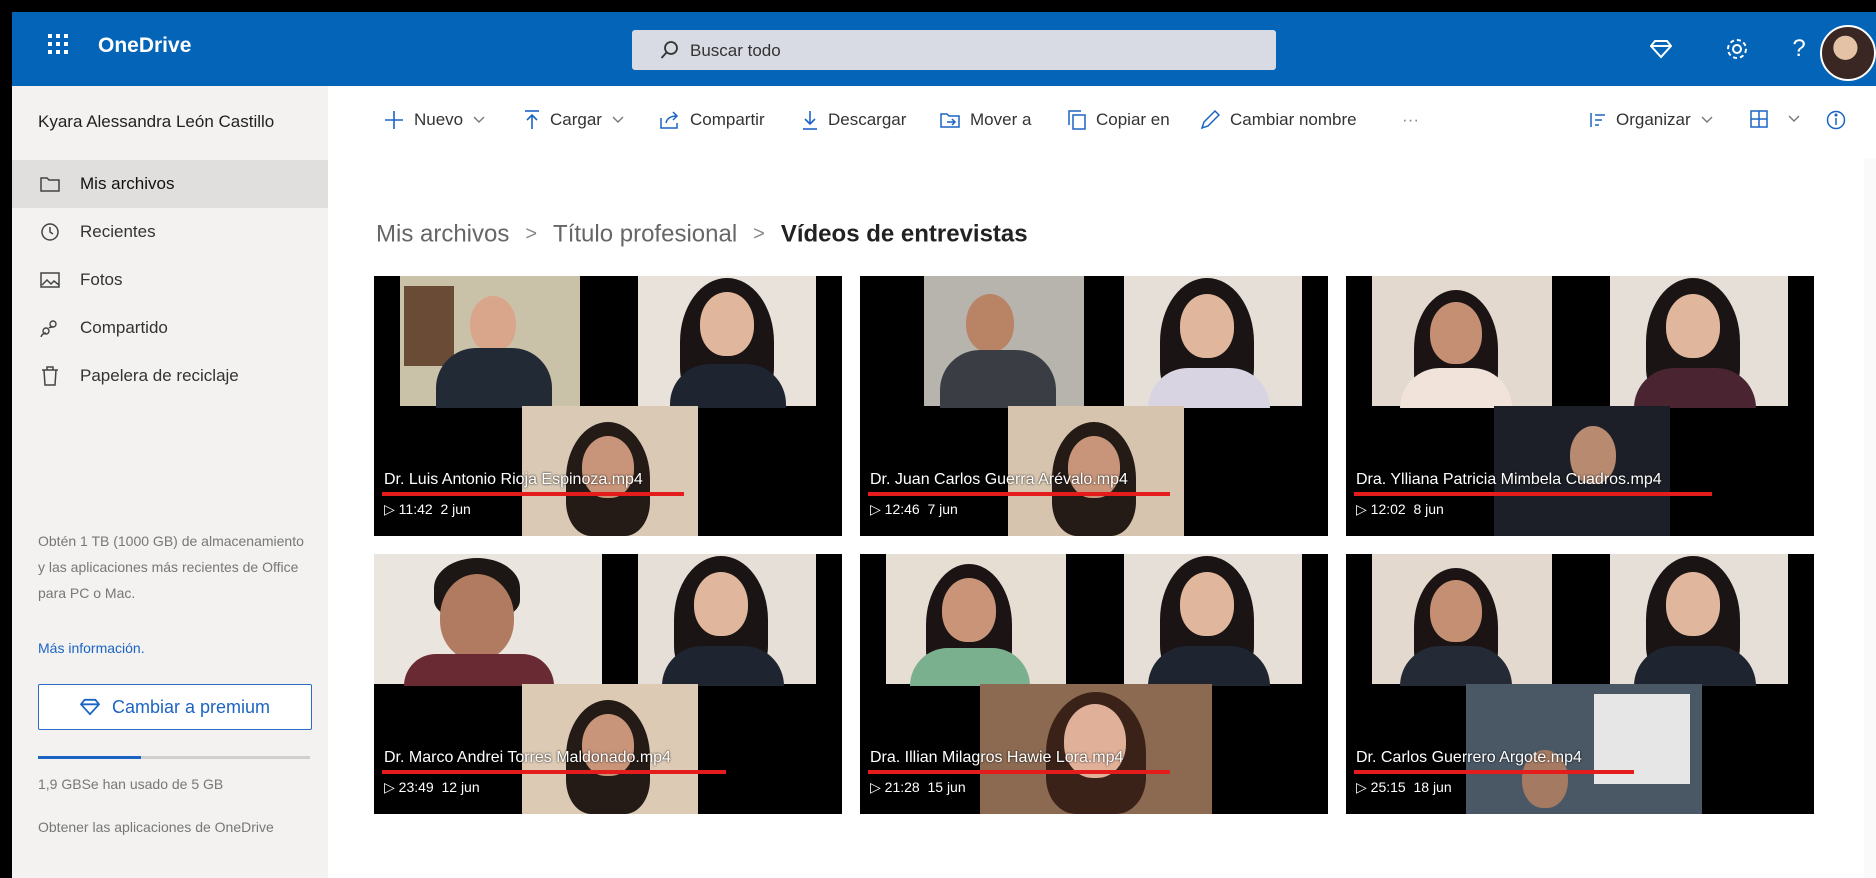 This screenshot has height=878, width=1876. What do you see at coordinates (144, 46) in the screenshot?
I see `app-title: OneDrive` at bounding box center [144, 46].